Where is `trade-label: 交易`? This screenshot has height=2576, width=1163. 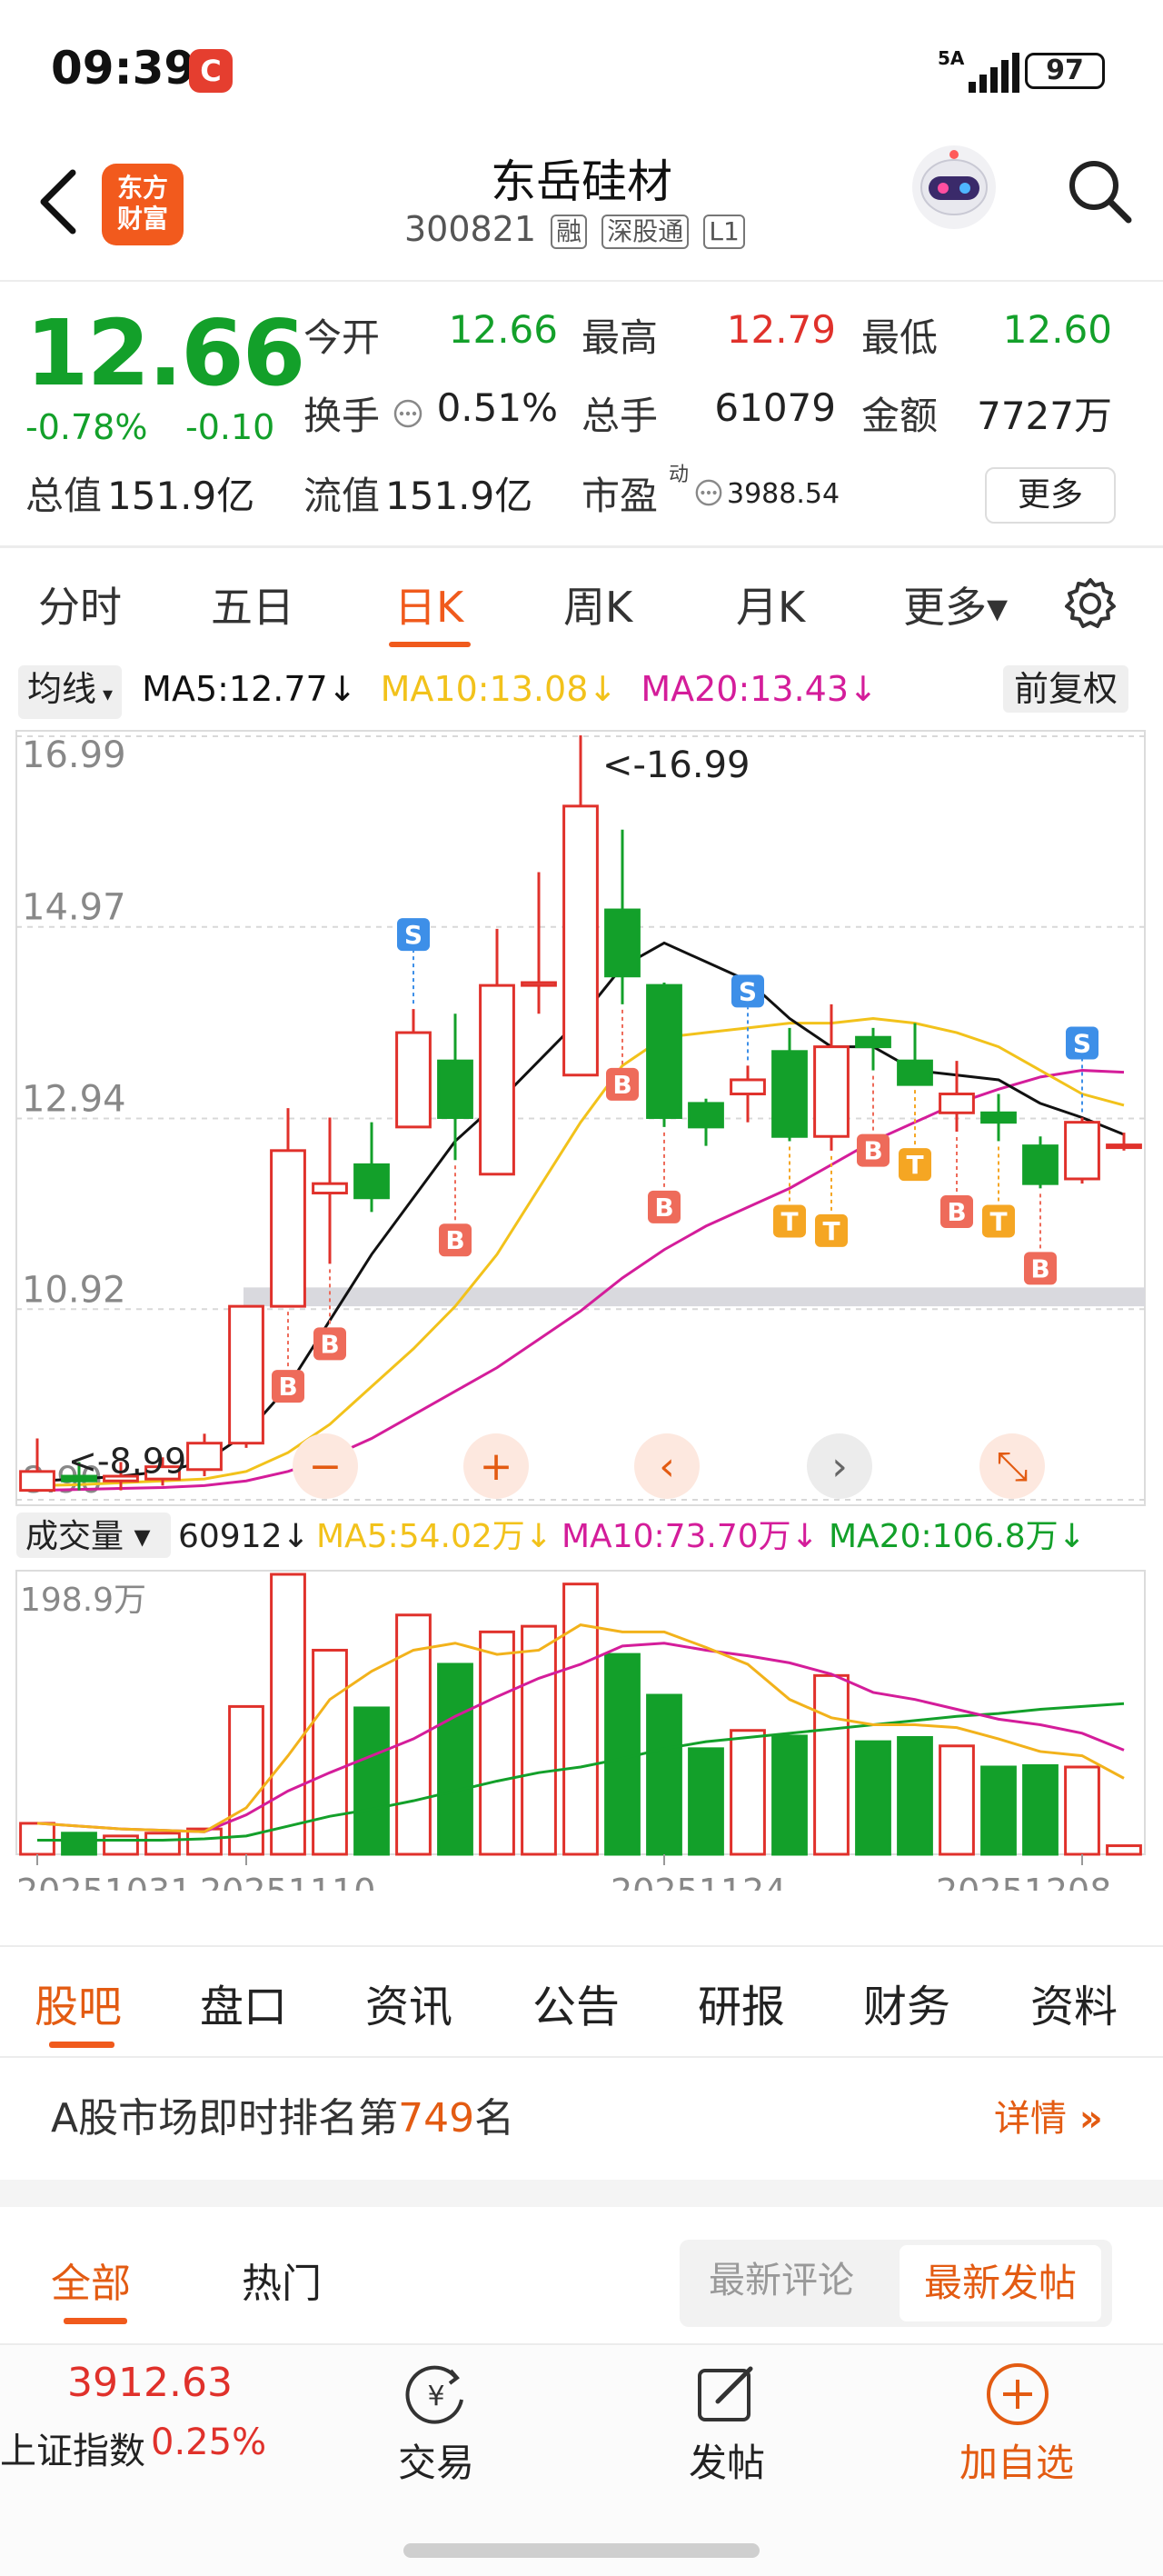 trade-label: 交易 is located at coordinates (436, 2460).